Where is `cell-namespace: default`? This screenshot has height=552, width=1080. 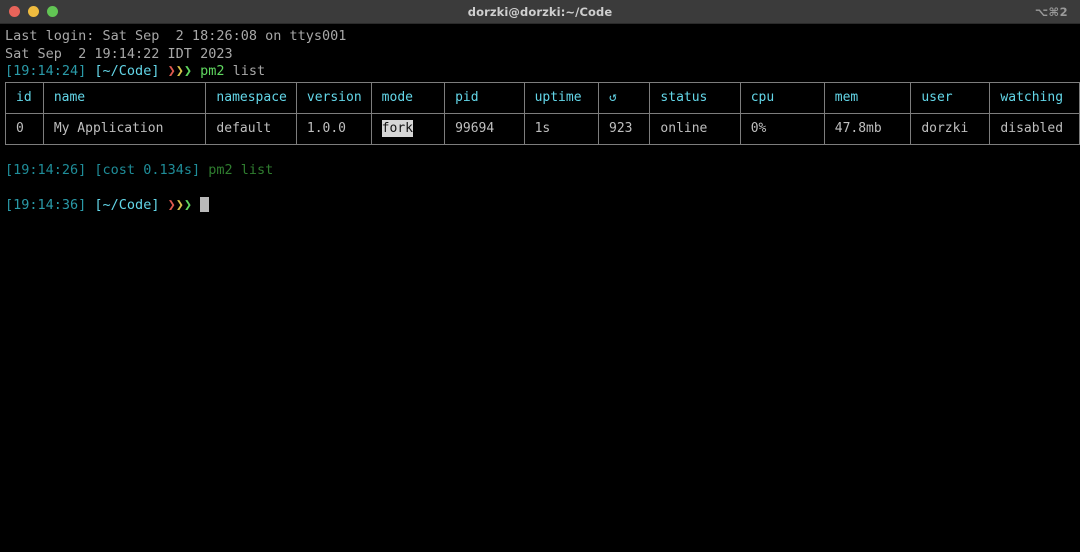 cell-namespace: default is located at coordinates (251, 128).